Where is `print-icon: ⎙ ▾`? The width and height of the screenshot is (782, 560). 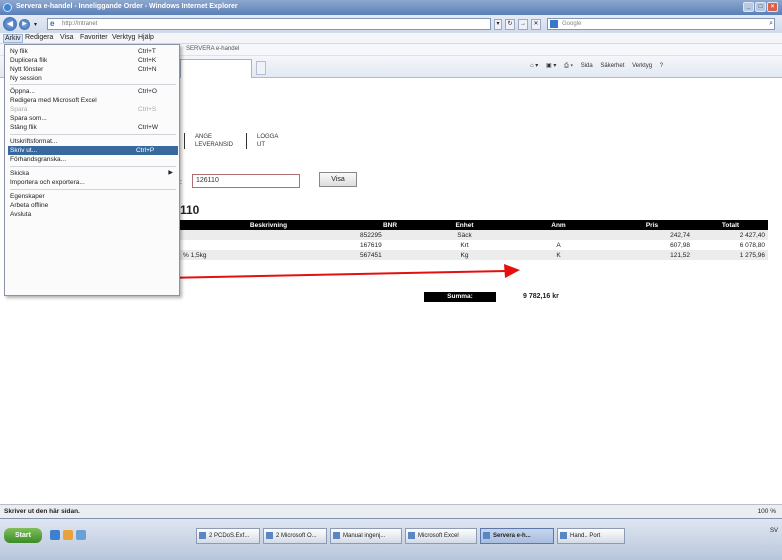
print-icon: ⎙ ▾ is located at coordinates (568, 66).